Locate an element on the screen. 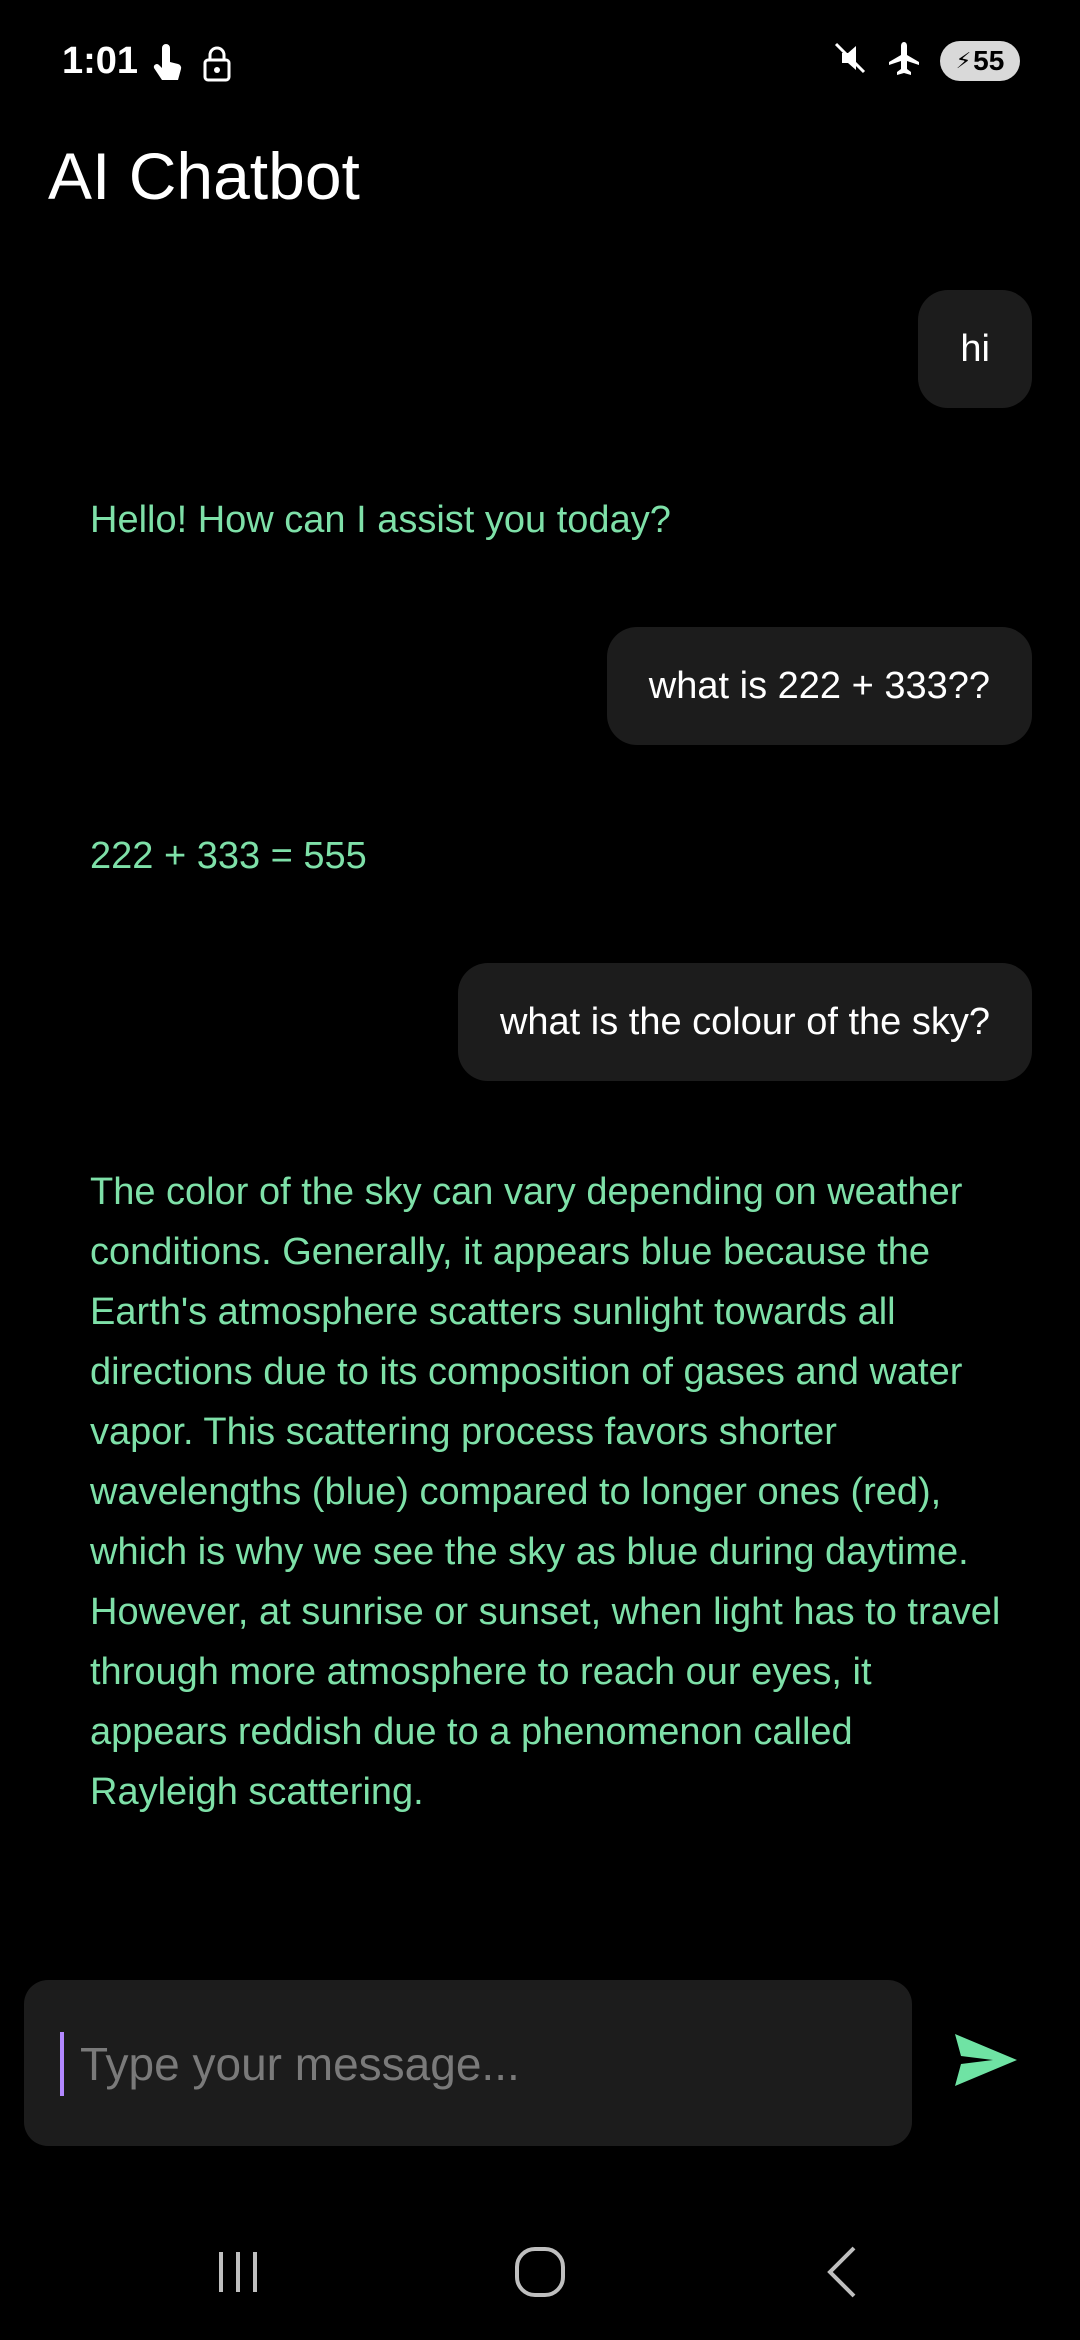  airplane-icon is located at coordinates (904, 60).